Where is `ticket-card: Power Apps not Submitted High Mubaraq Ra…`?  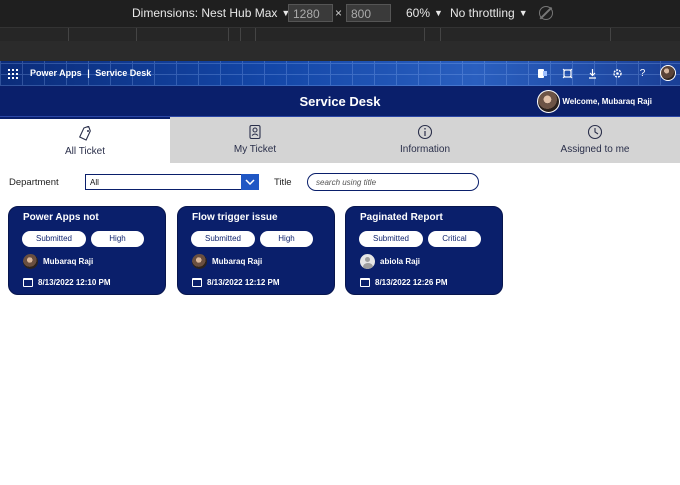
ticket-card: Power Apps not Submitted High Mubaraq Ra… is located at coordinates (87, 250).